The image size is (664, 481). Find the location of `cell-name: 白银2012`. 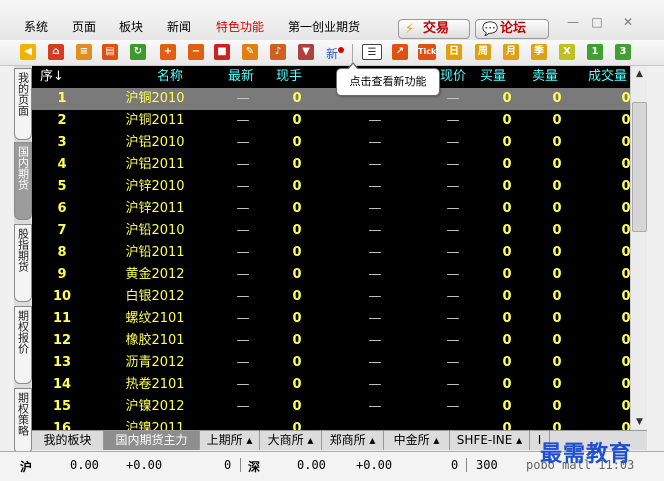

cell-name: 白银2012 is located at coordinates (155, 296).